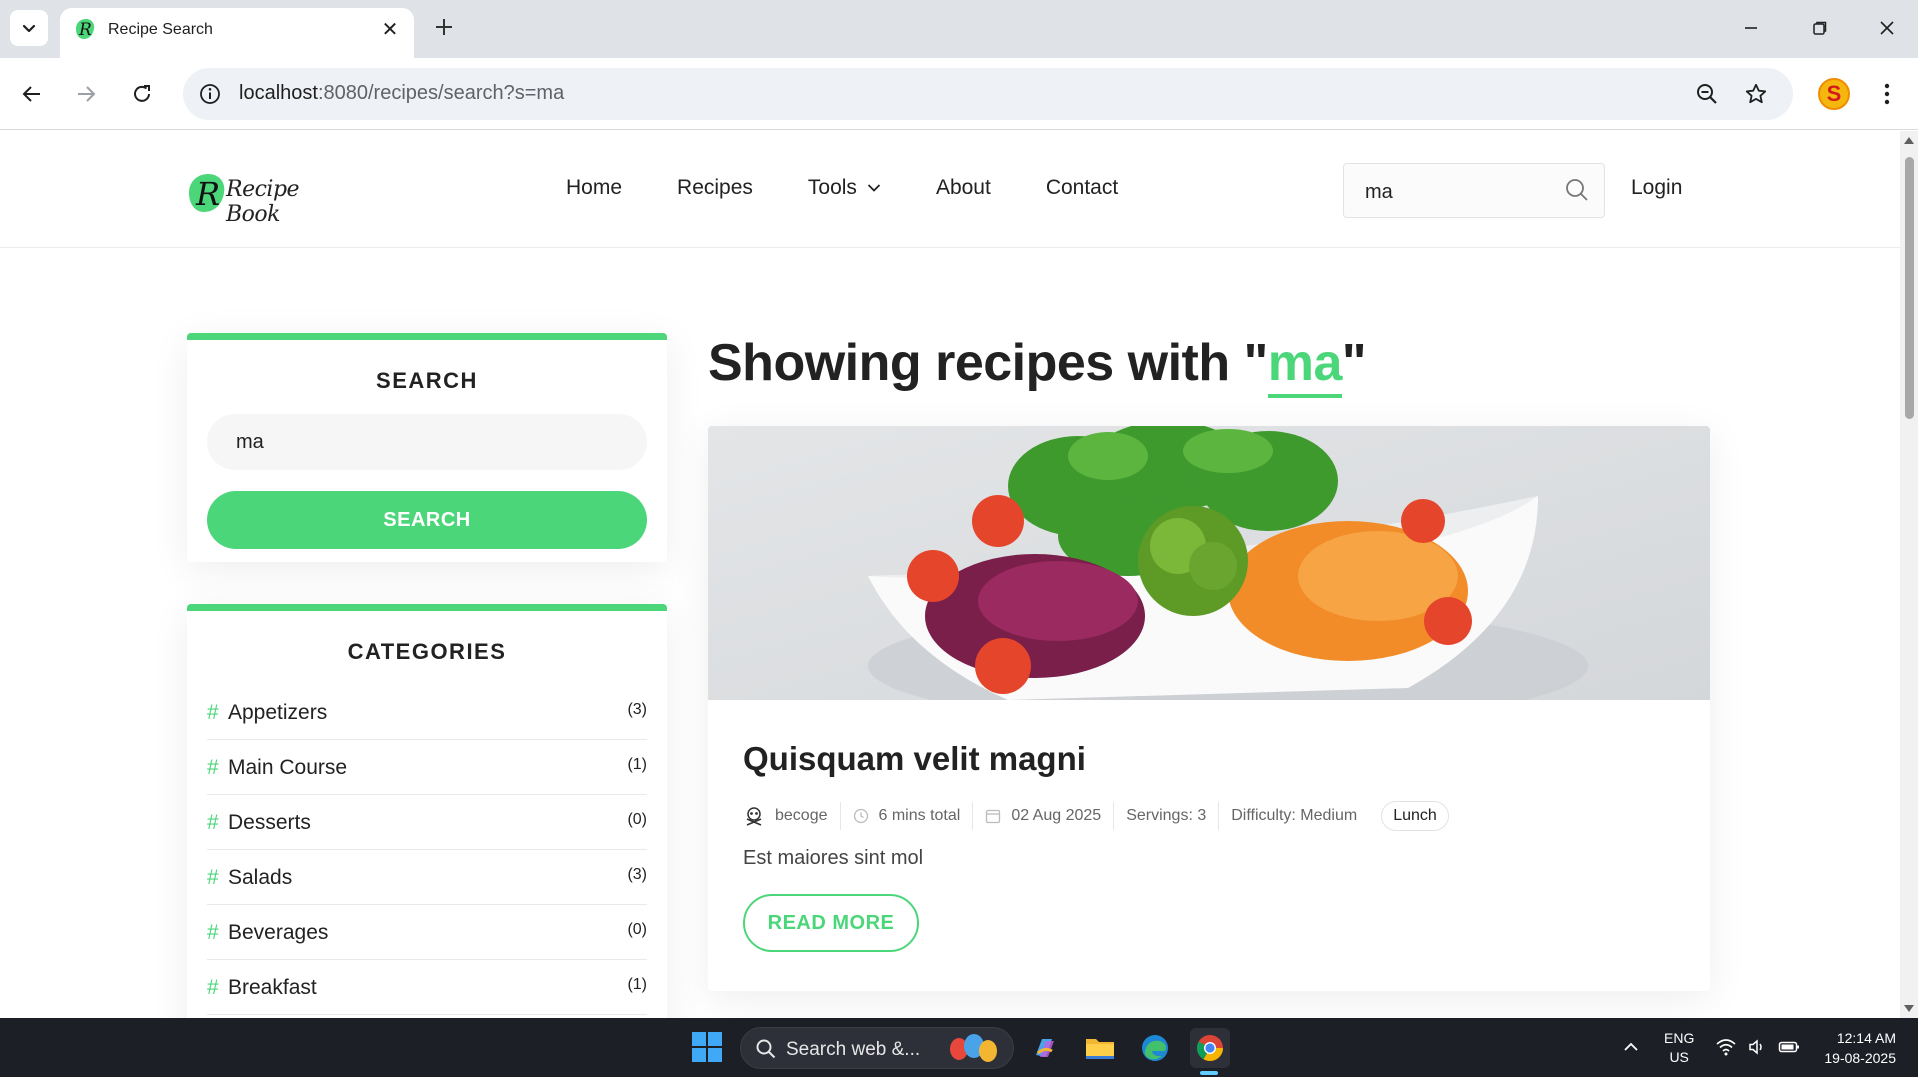 Image resolution: width=1918 pixels, height=1077 pixels. I want to click on browser-toolbar: localhost:8080/recipes/search?s=ma S, so click(959, 94).